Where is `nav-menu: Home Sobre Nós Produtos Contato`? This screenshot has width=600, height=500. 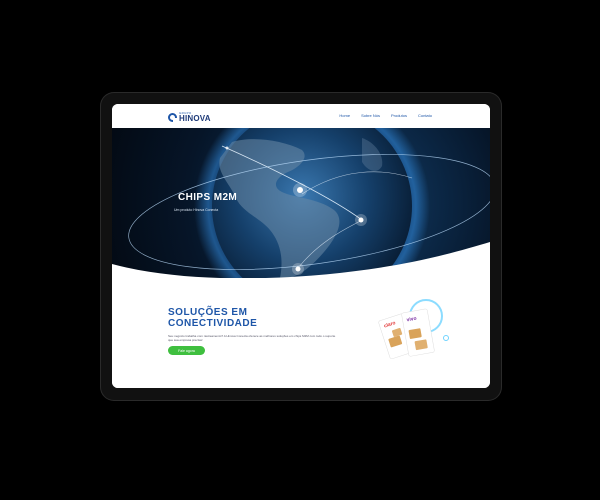
nav-menu: Home Sobre Nós Produtos Contato is located at coordinates (385, 115).